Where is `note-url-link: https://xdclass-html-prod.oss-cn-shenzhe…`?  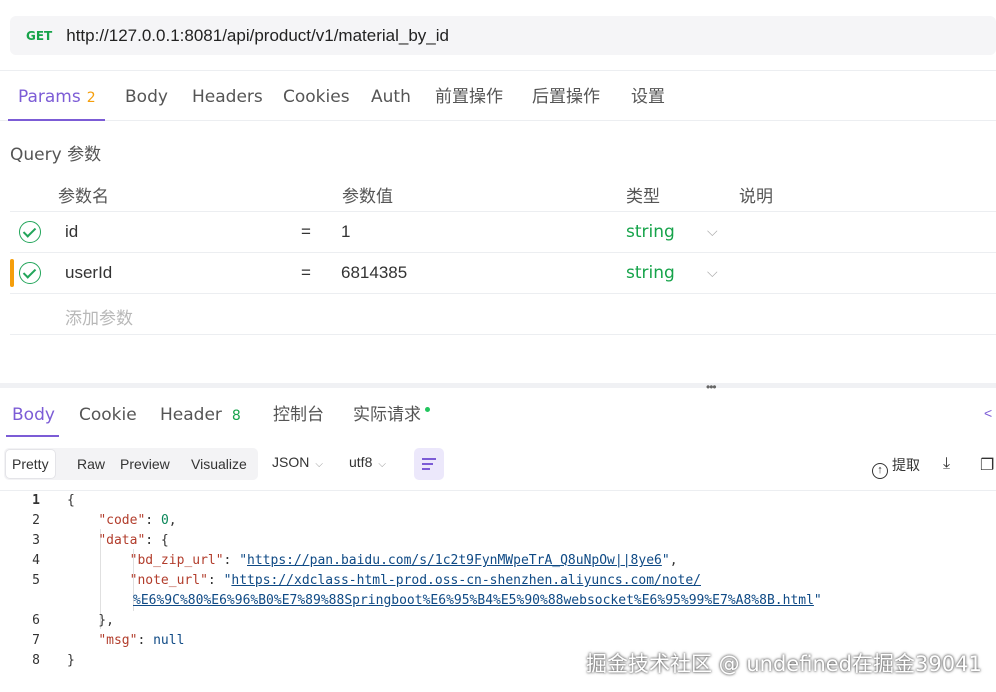
note-url-link: https://xdclass-html-prod.oss-cn-shenzhe… is located at coordinates (466, 580).